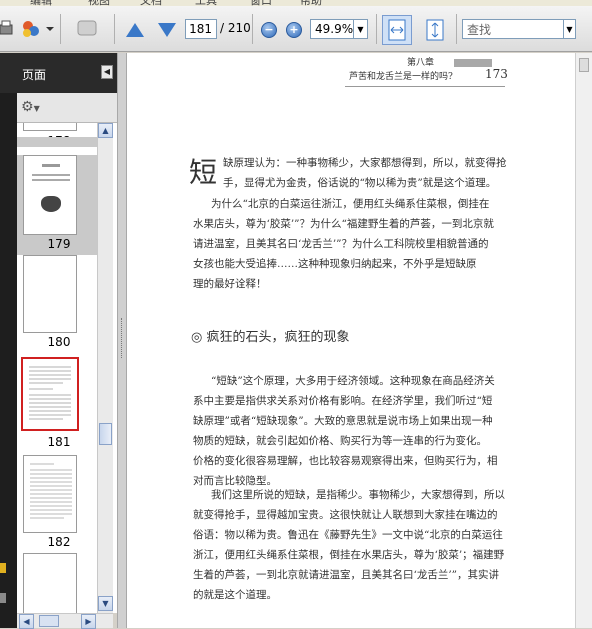  Describe the element at coordinates (425, 86) in the screenshot. I see `header-rule` at that location.